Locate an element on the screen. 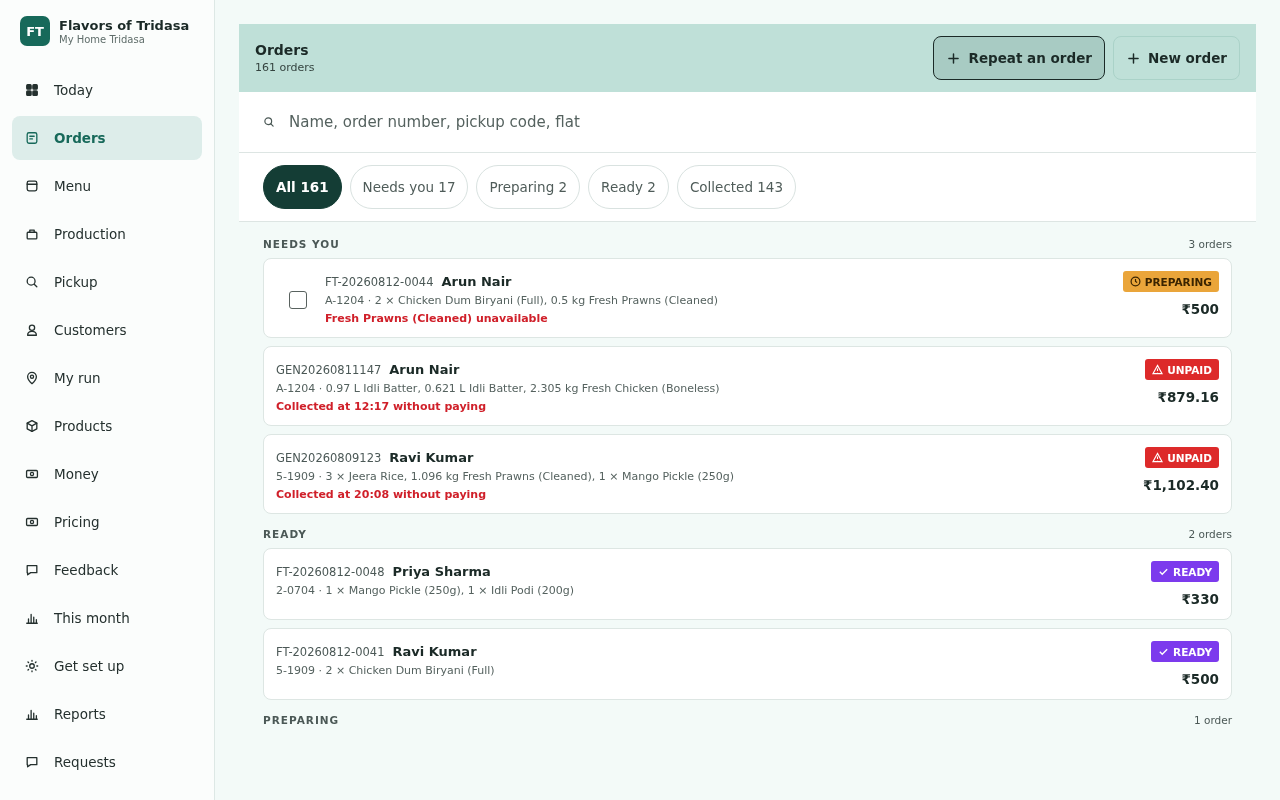 Image resolution: width=1280 pixels, height=800 pixels. customer-name: Priya Sharma is located at coordinates (441, 571).